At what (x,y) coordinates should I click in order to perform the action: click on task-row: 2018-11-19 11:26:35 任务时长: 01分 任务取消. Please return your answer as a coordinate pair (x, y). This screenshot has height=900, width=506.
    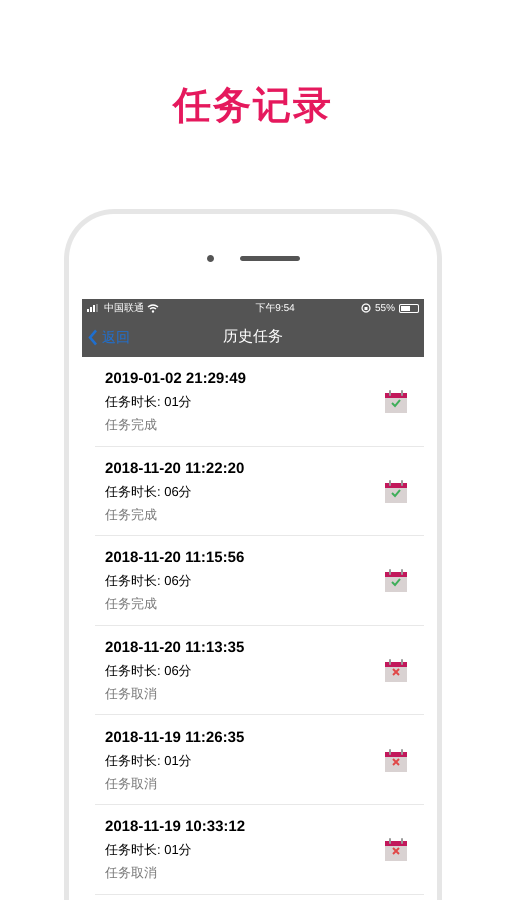
    Looking at the image, I should click on (259, 760).